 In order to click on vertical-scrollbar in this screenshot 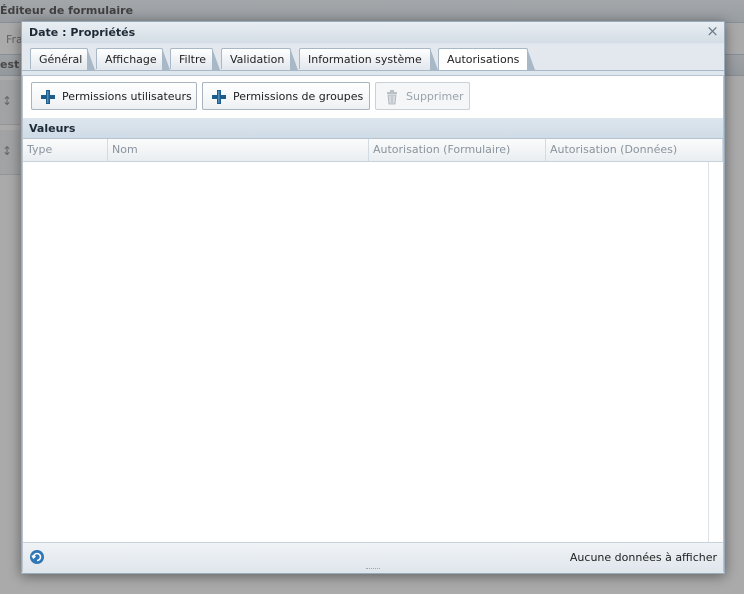, I will do `click(715, 352)`.